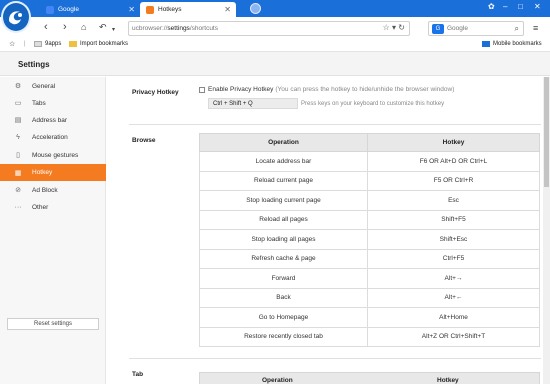  Describe the element at coordinates (46, 27) in the screenshot. I see `back-icon: ‹` at that location.